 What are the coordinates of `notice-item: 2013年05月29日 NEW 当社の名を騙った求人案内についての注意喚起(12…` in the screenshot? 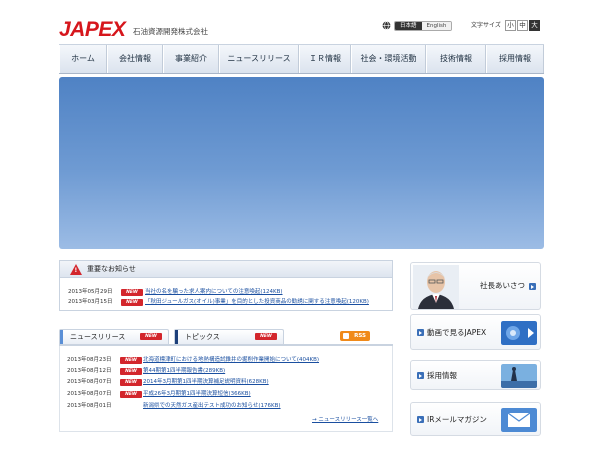 It's located at (229, 292).